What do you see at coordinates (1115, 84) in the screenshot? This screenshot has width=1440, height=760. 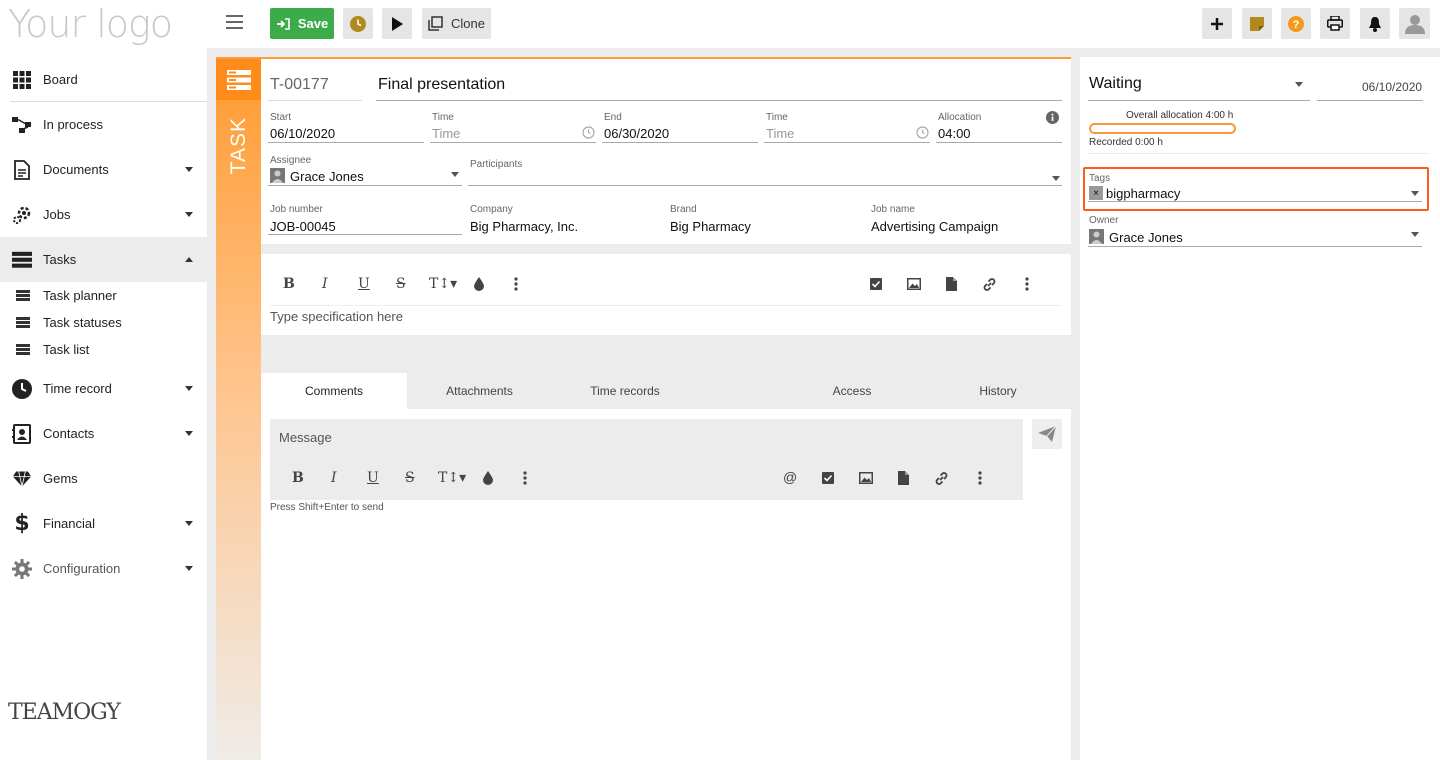 I see `status-select: Waiting` at bounding box center [1115, 84].